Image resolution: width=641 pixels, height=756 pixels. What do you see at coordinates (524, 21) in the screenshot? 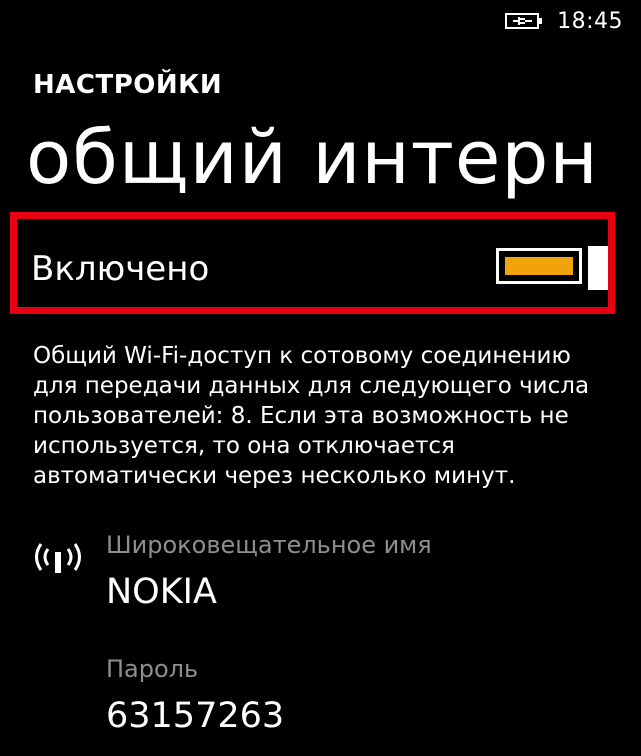
I see `battery-charging-icon` at bounding box center [524, 21].